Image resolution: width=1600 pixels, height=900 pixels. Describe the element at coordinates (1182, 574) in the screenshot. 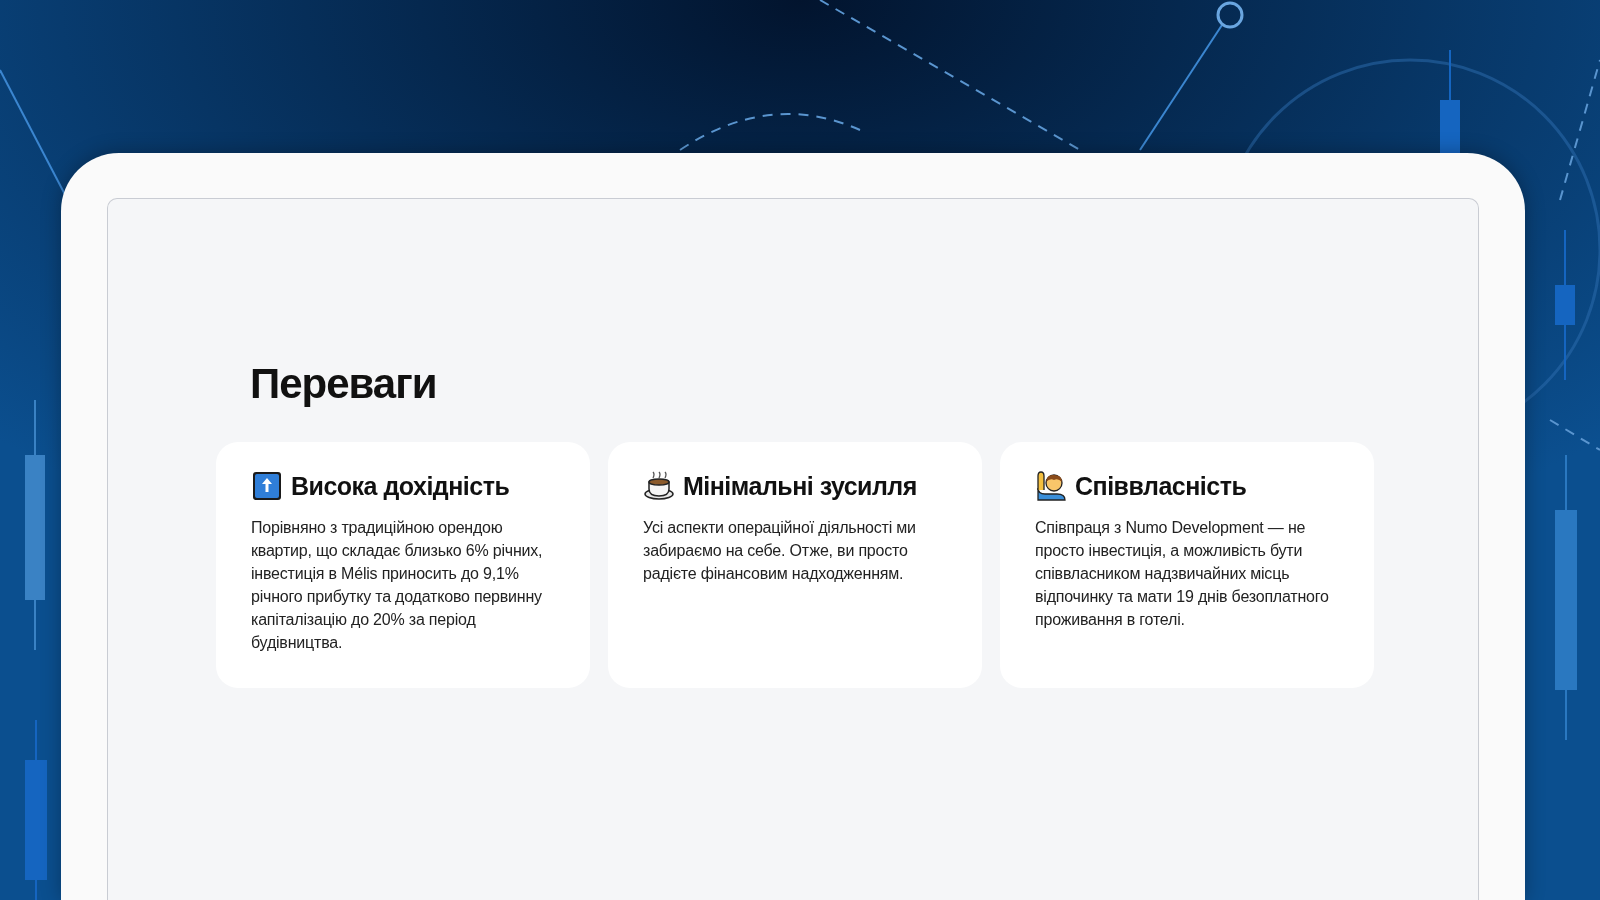

I see `card-text: Співпраця з Numo Development — не просто інвестиція, а можливість бути співвласником надзвичайних місць відпочинку та мати 19 днів безоплатного проживання в готелі.` at that location.